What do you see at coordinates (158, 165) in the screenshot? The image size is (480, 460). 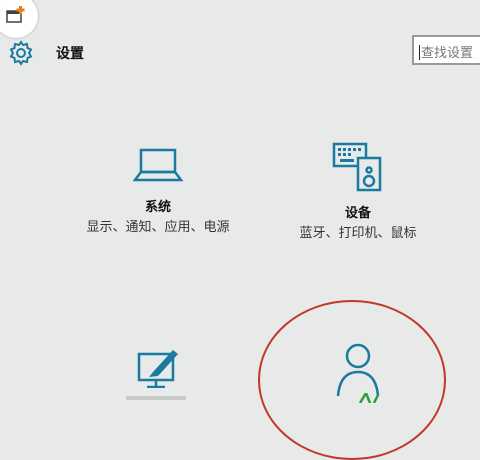 I see `laptop-icon` at bounding box center [158, 165].